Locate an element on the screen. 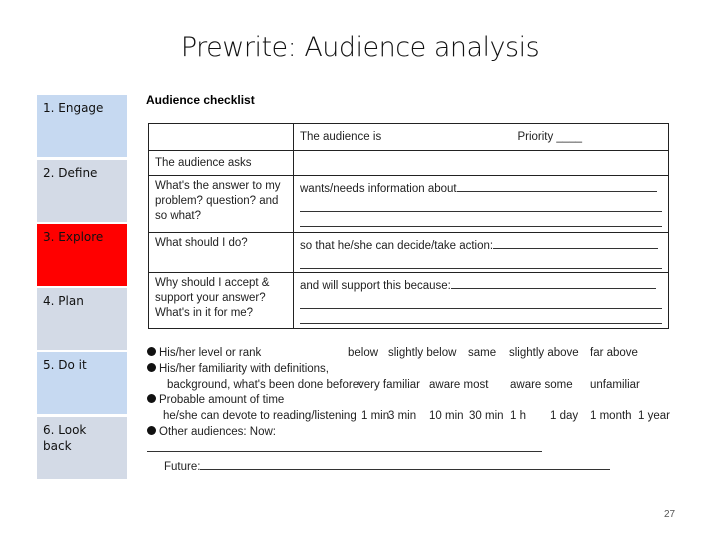  level-option: below is located at coordinates (363, 353).